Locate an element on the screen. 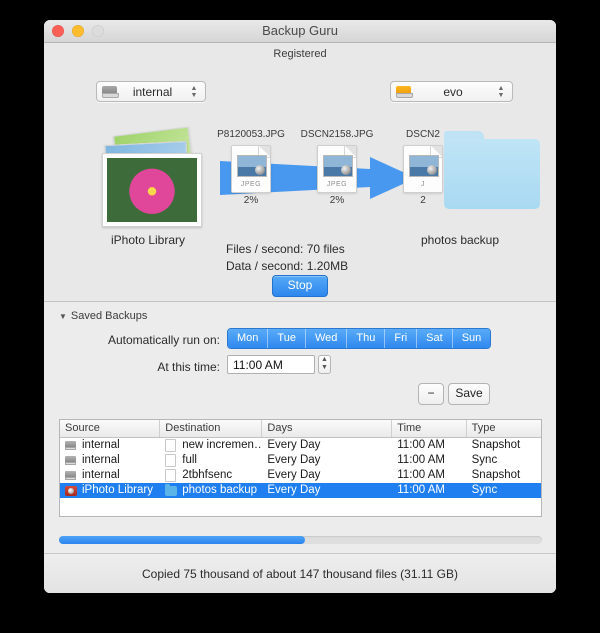 This screenshot has width=600, height=633. zoom-button is located at coordinates (98, 31).